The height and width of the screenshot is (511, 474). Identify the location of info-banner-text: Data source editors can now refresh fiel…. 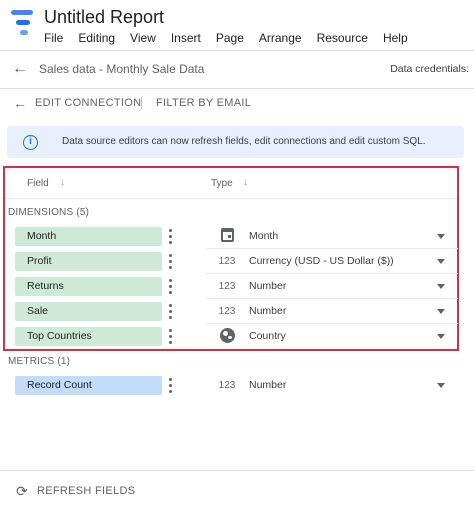
(244, 141).